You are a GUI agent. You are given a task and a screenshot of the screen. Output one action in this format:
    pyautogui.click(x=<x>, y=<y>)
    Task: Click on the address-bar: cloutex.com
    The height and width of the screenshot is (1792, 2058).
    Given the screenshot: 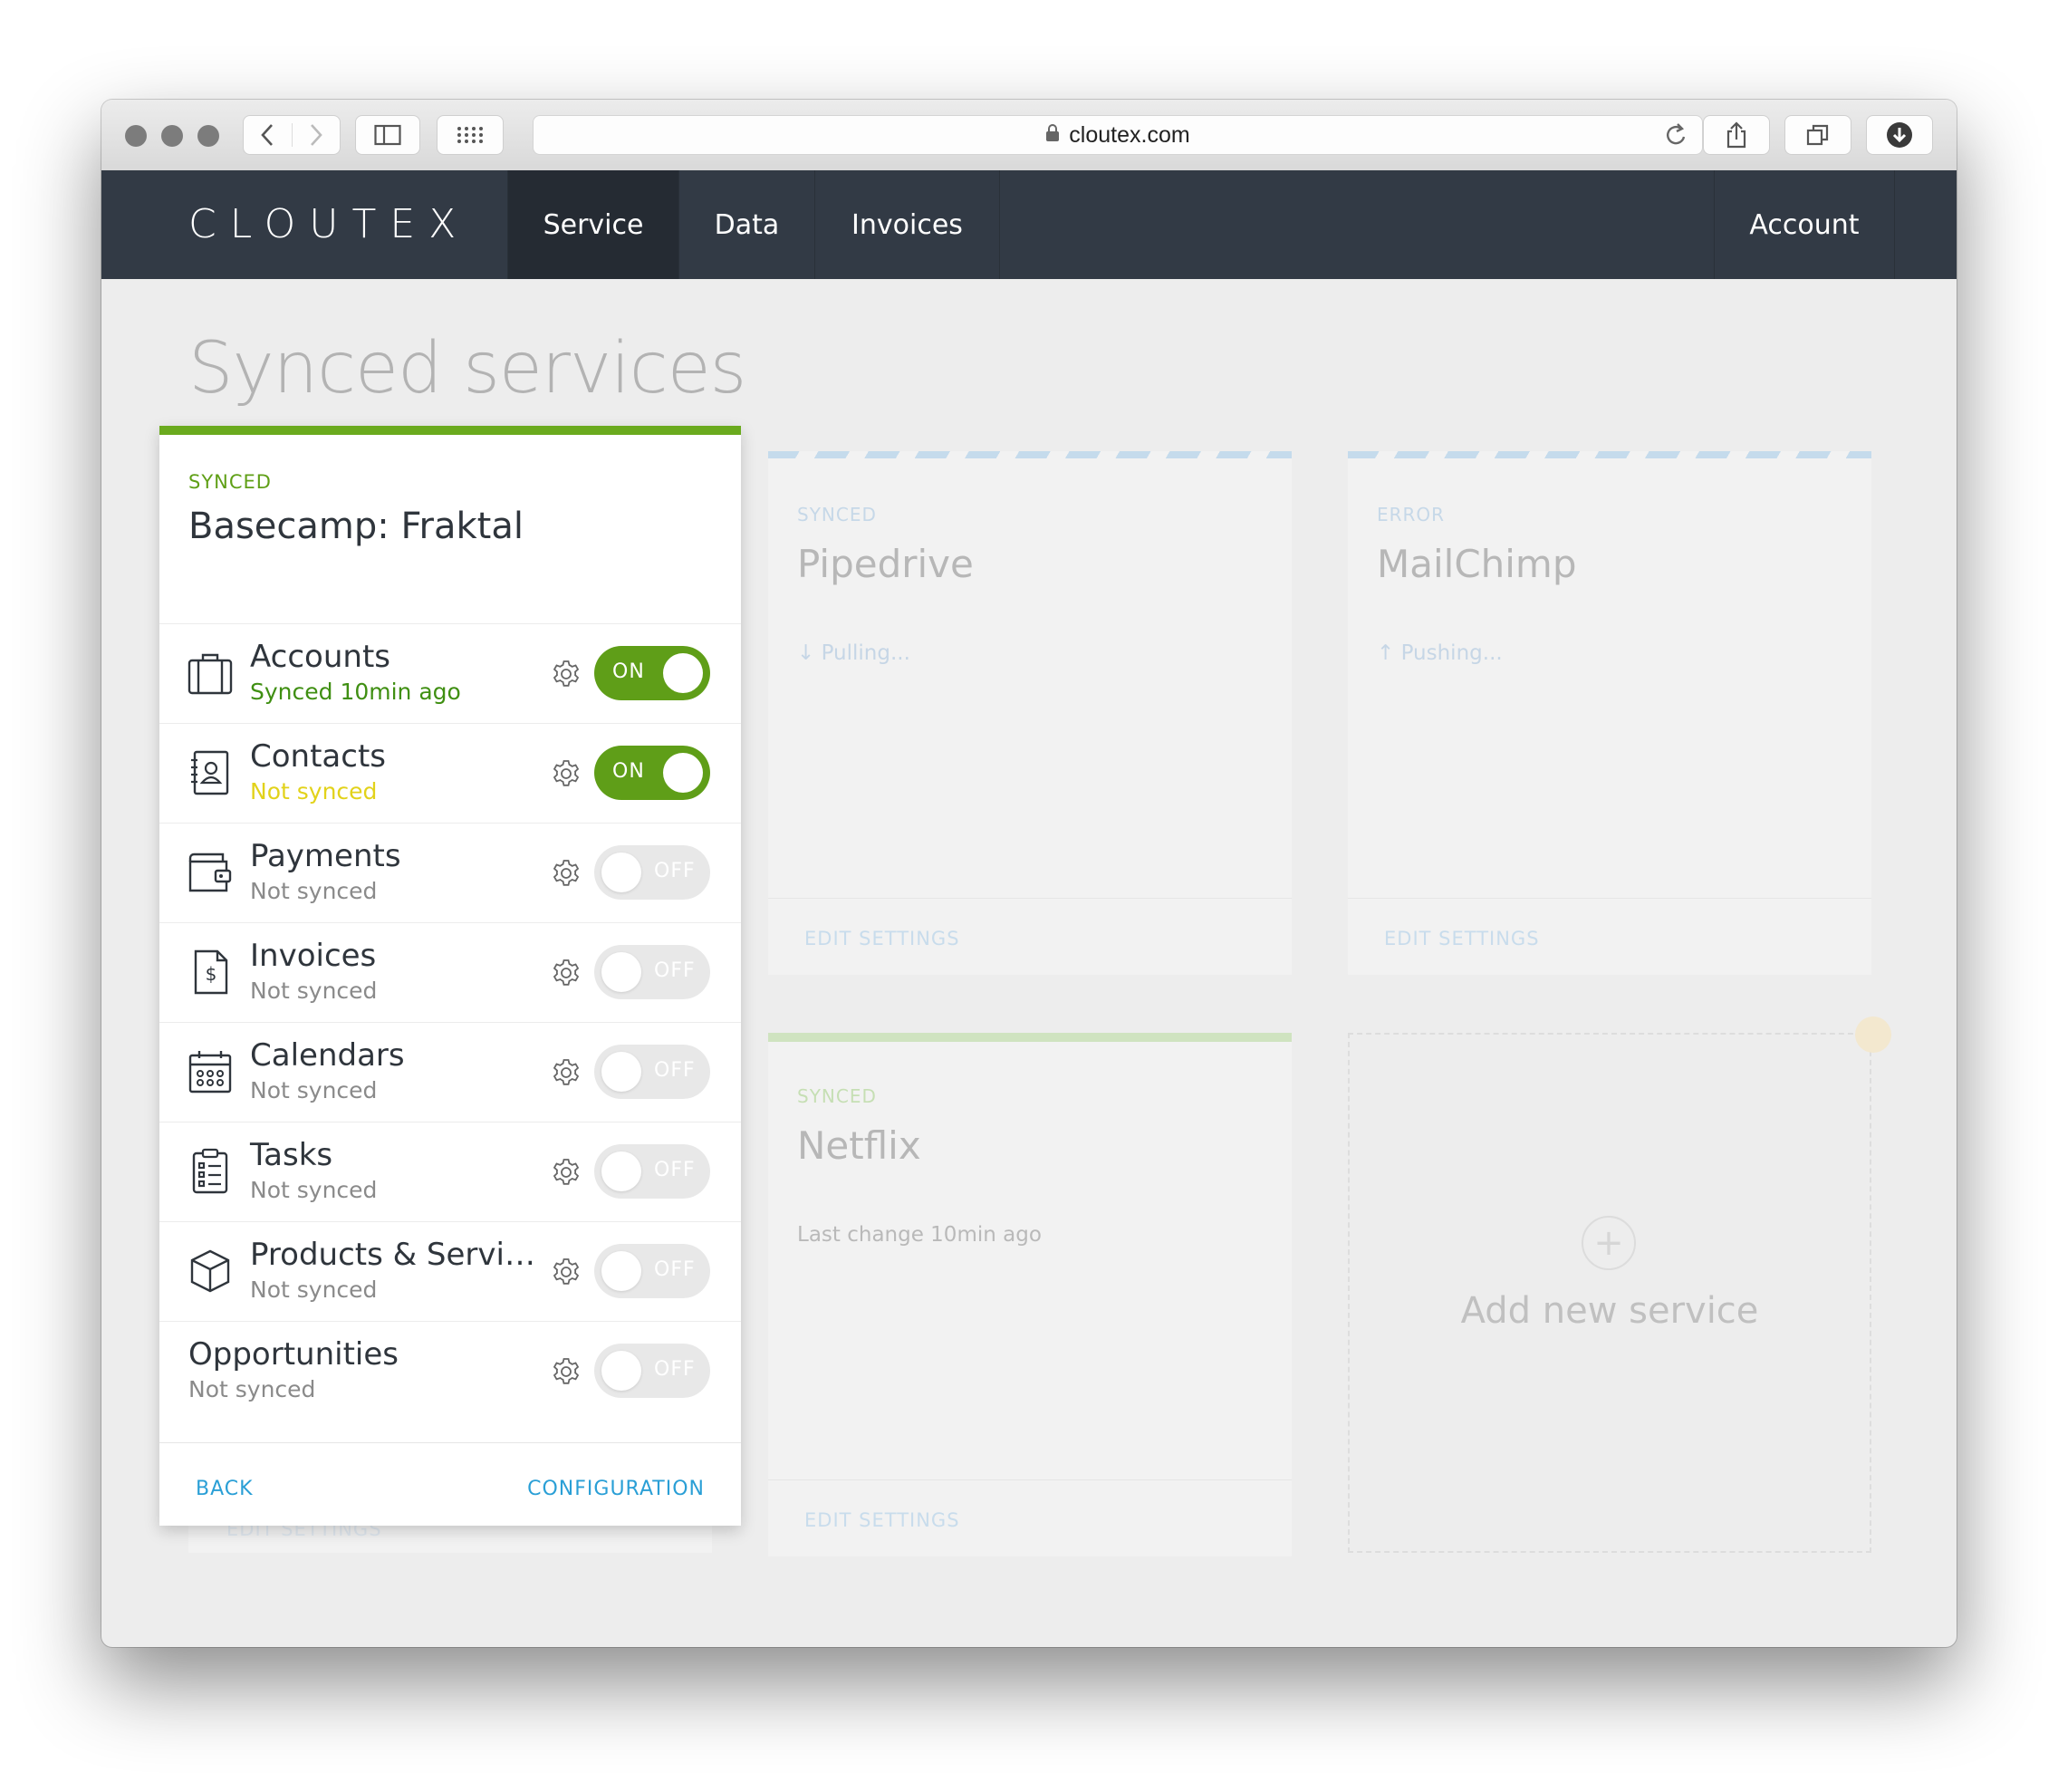 What is the action you would take?
    pyautogui.click(x=1118, y=135)
    